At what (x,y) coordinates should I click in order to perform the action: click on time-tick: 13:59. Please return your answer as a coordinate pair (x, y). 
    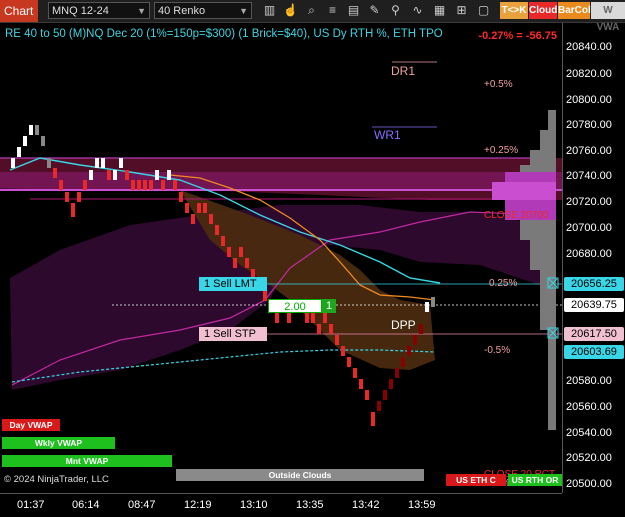
    Looking at the image, I should click on (422, 505).